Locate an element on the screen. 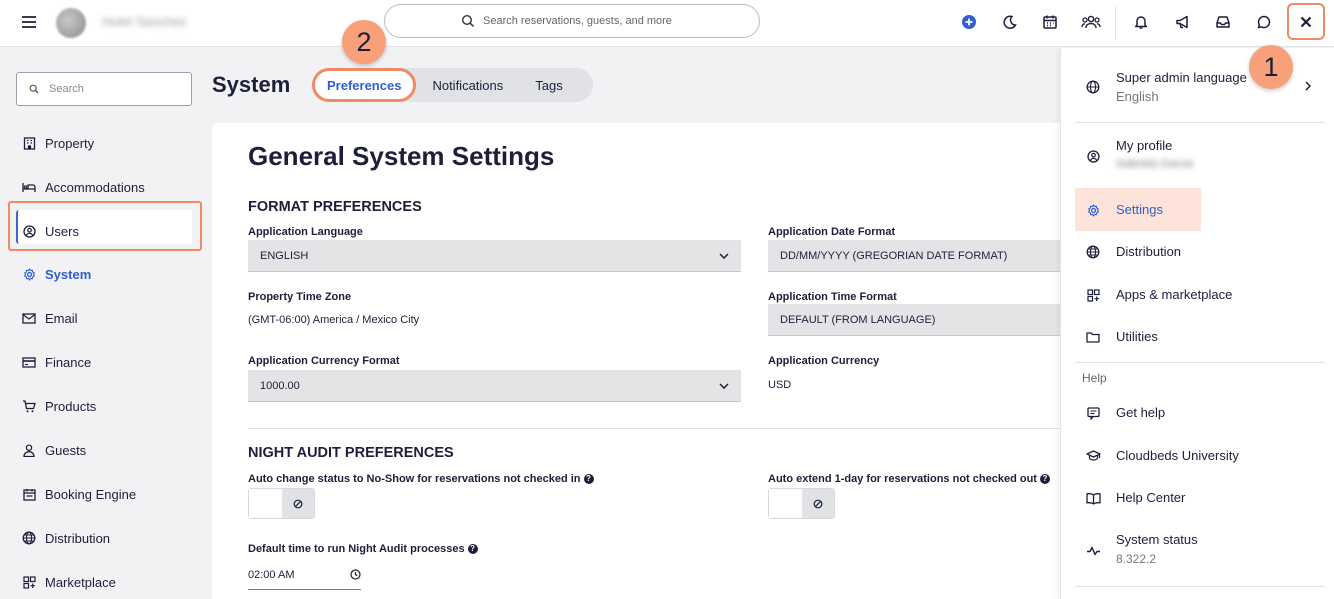 The height and width of the screenshot is (599, 1334). sidebar-item-system: System is located at coordinates (56, 274).